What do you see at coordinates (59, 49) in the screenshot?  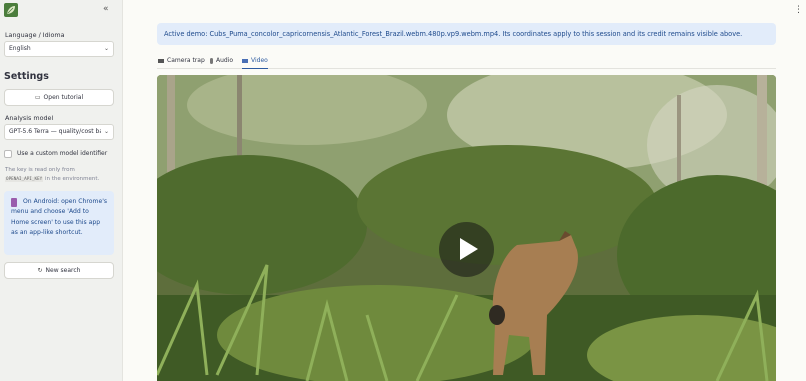 I see `language-select: English ⌄` at bounding box center [59, 49].